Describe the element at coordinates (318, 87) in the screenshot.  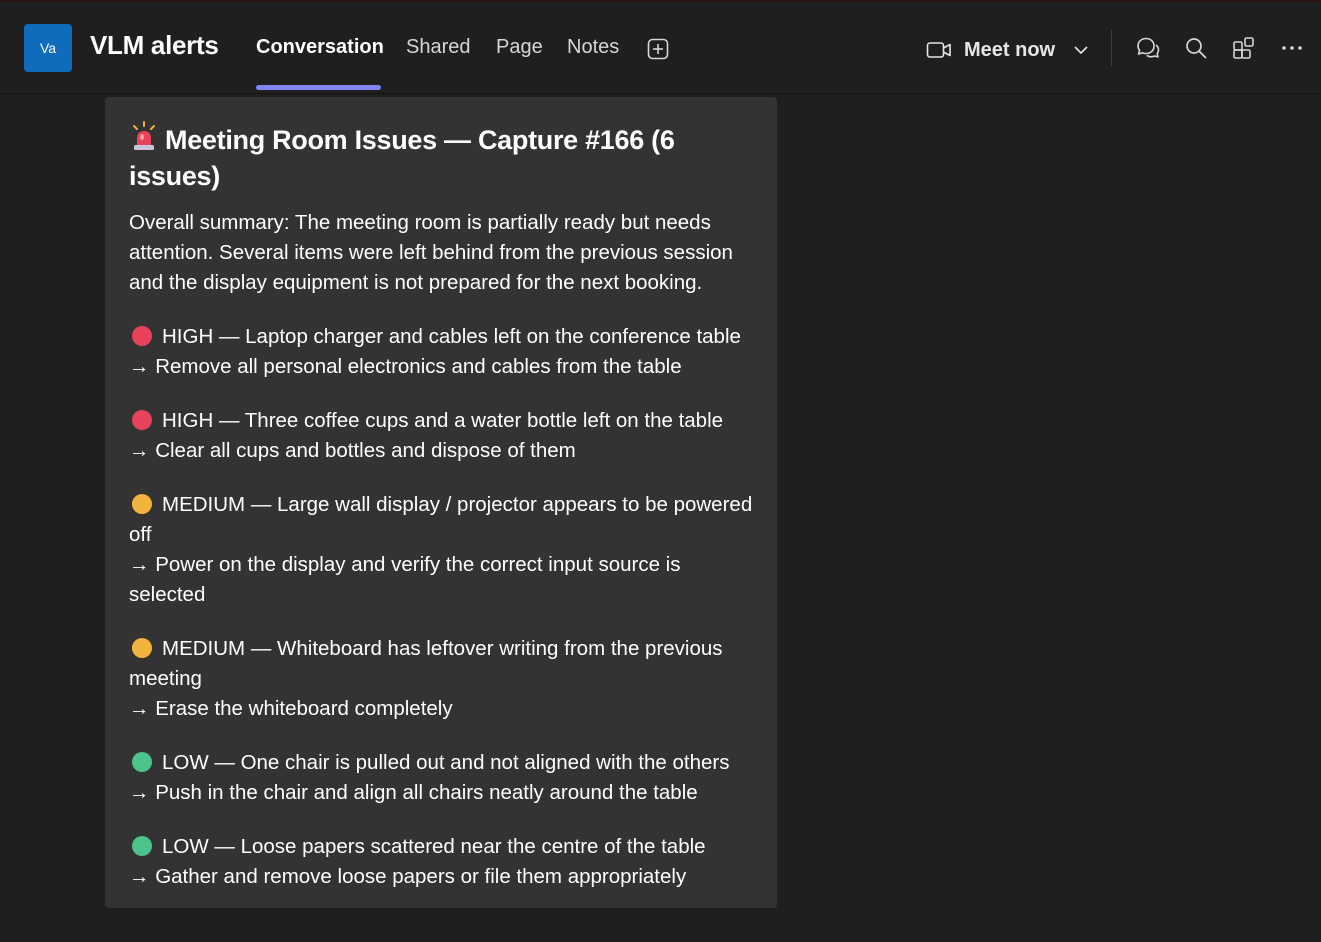
I see `active-tab-indicator` at that location.